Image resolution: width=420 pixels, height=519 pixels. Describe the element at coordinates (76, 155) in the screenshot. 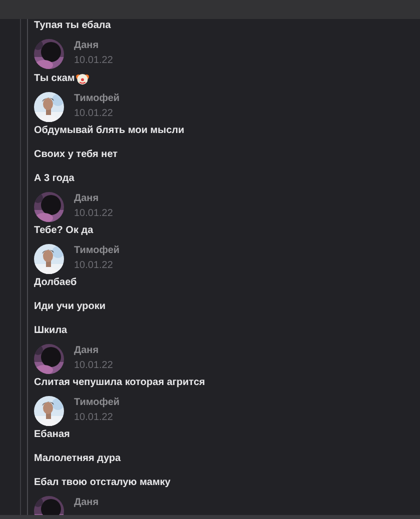

I see `message-text: Своих у тебя нет` at that location.